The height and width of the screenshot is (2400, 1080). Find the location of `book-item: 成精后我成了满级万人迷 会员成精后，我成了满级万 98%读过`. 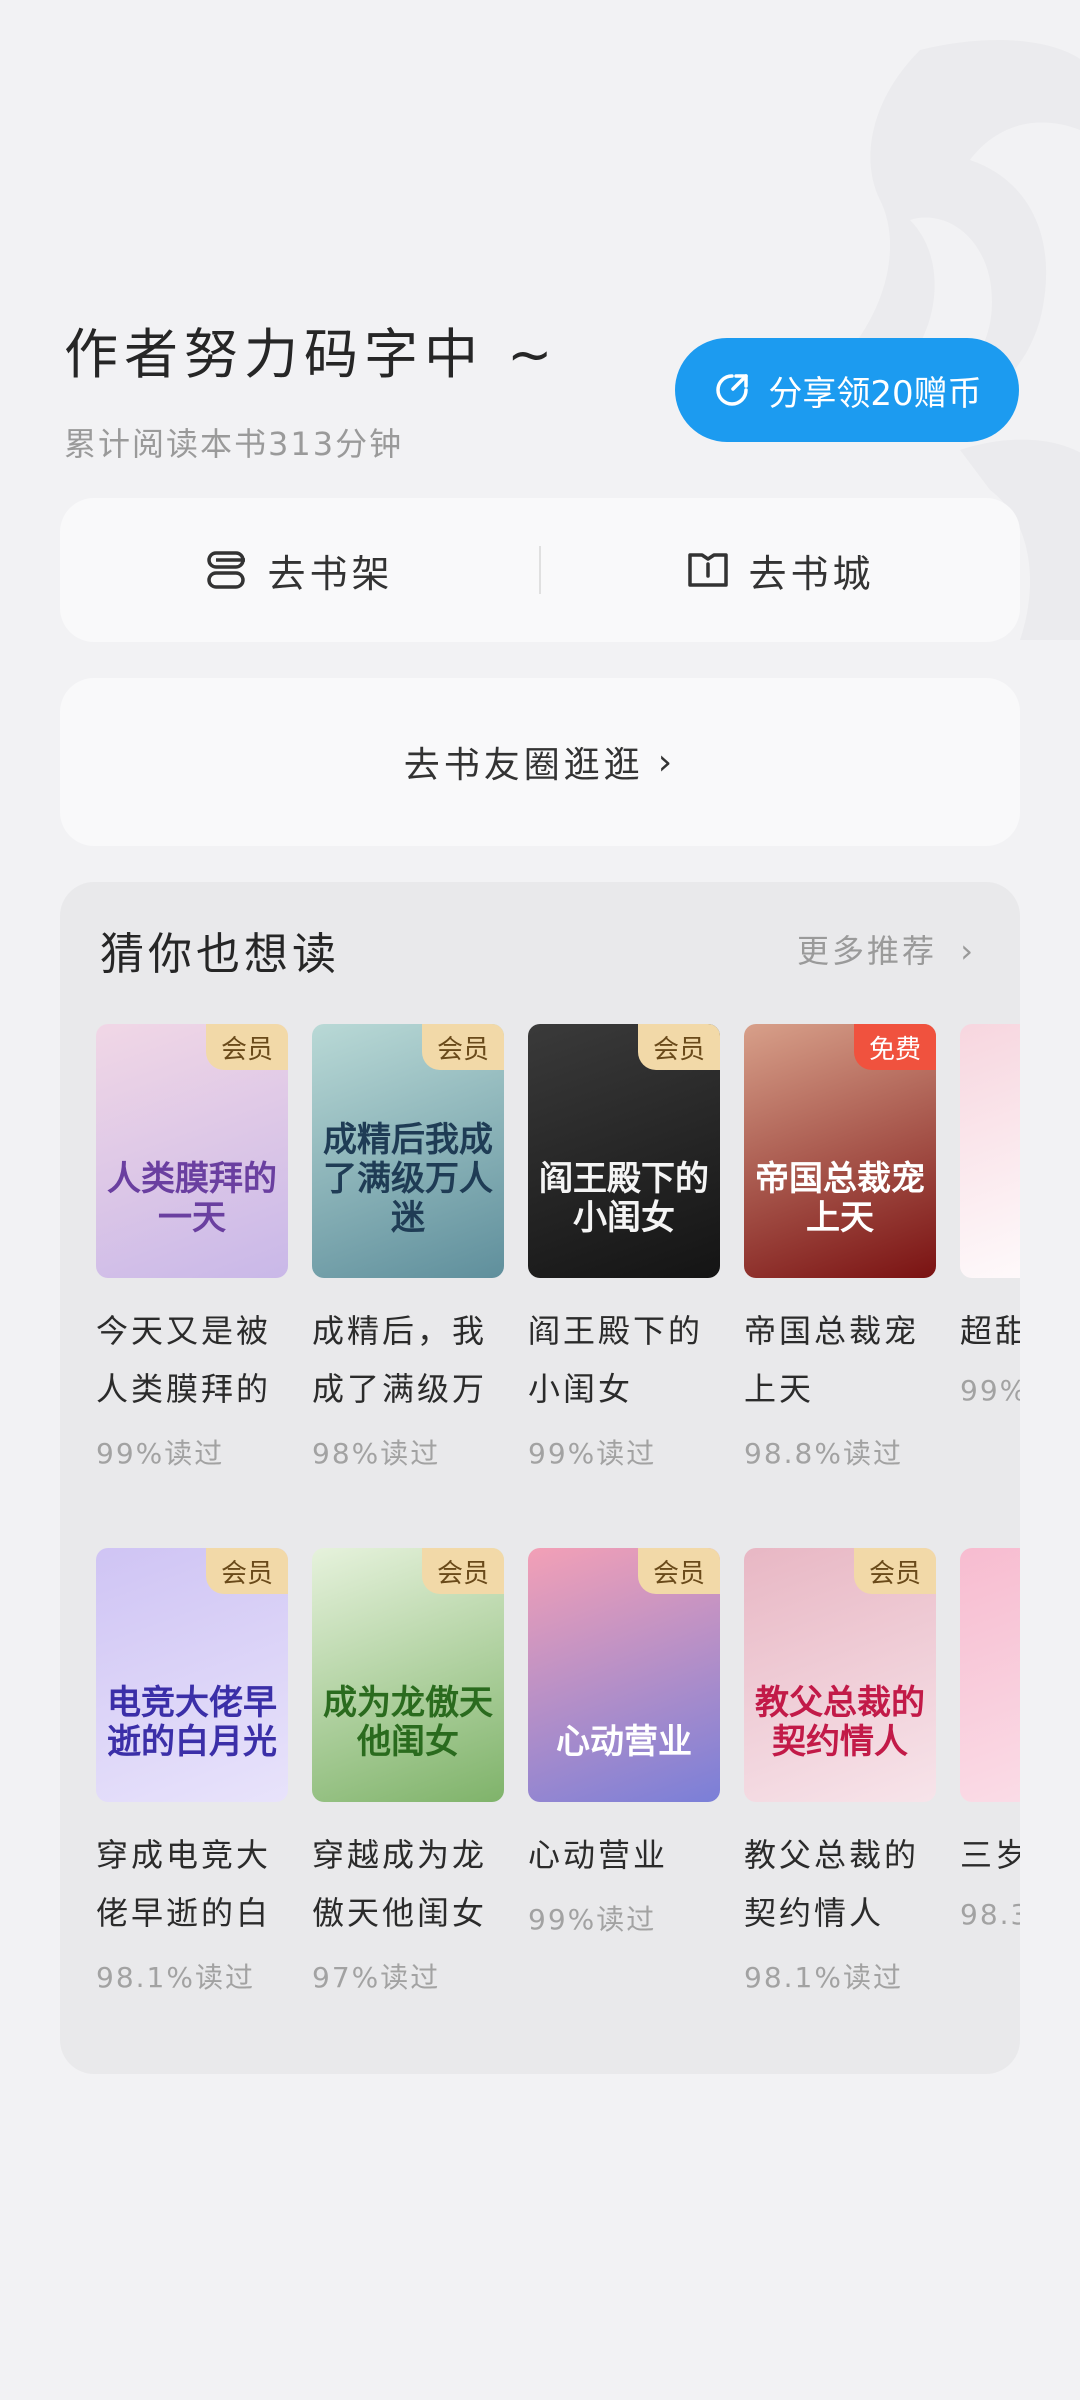

book-item: 成精后我成了满级万人迷 会员成精后，我成了满级万 98%读过 is located at coordinates (408, 1248).